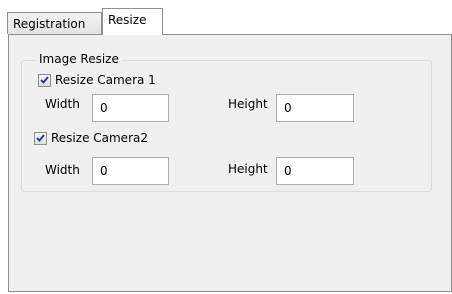 This screenshot has height=294, width=452. I want to click on camera2-width-label: Width, so click(62, 170).